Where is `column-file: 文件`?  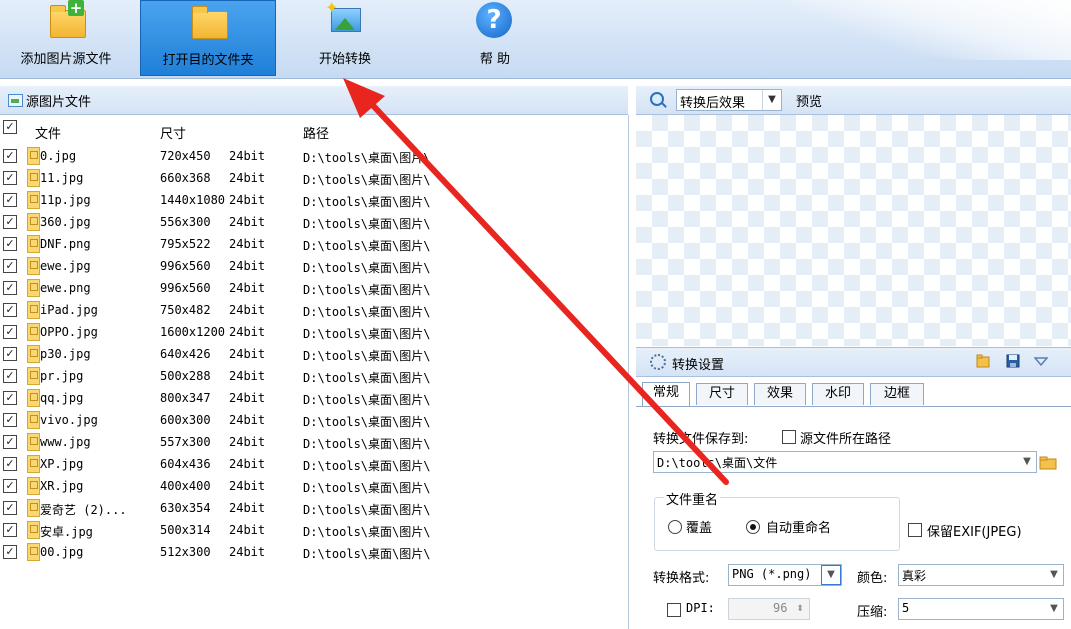 column-file: 文件 is located at coordinates (48, 132).